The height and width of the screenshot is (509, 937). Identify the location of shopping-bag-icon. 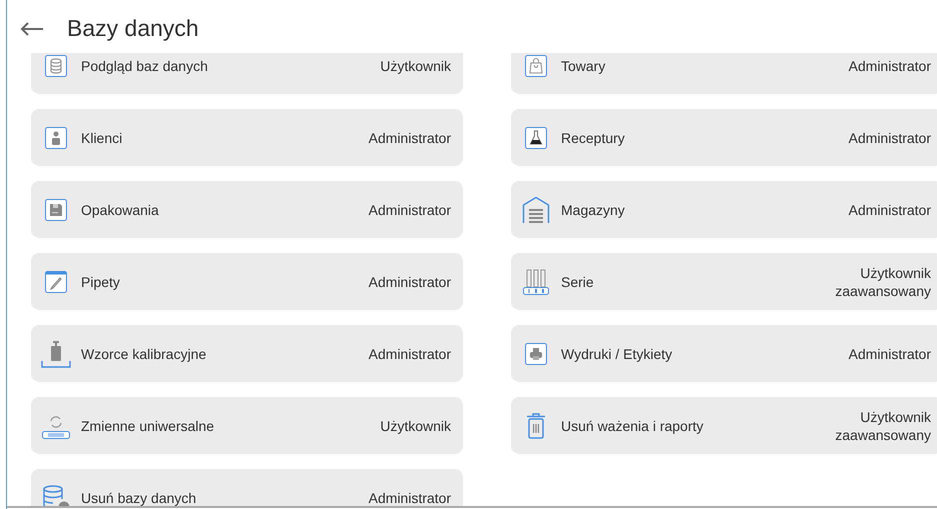
(536, 65).